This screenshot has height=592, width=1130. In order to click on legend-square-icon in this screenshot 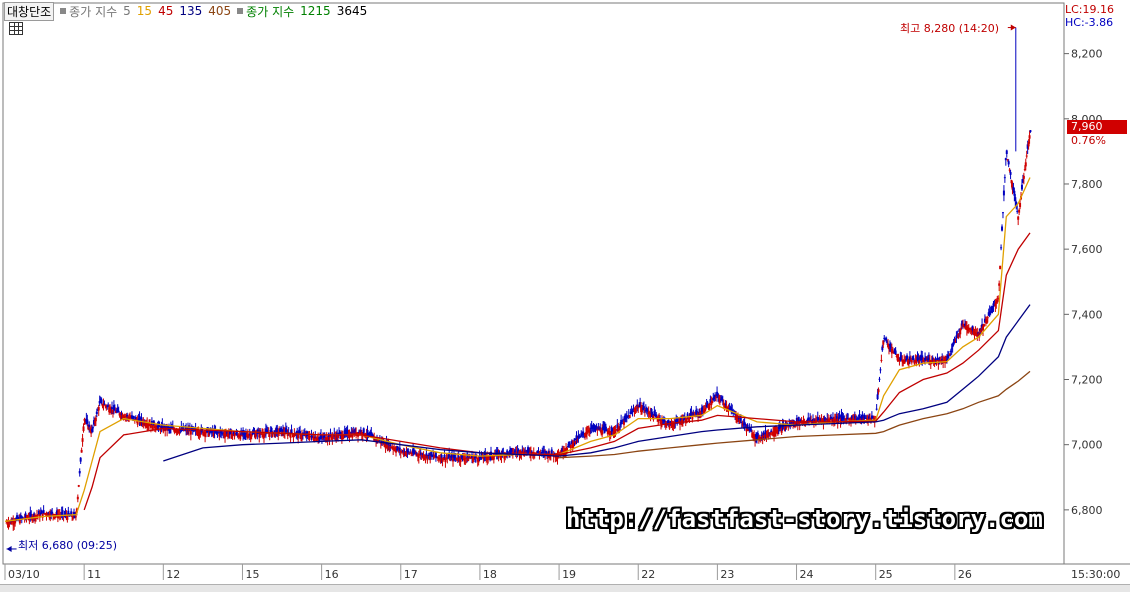, I will do `click(63, 11)`.